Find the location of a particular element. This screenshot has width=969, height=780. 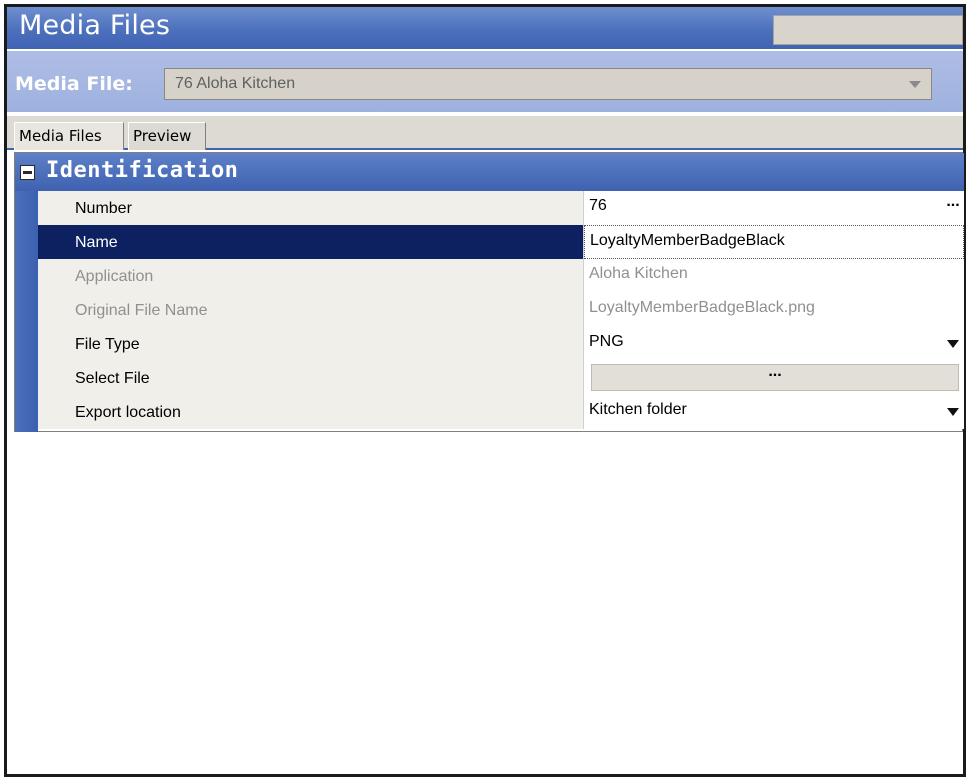

export-location-value: Kitchen folder is located at coordinates (638, 409).